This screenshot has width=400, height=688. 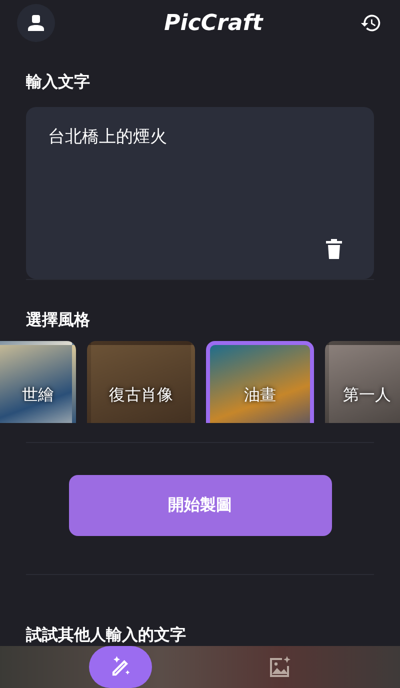 What do you see at coordinates (280, 667) in the screenshot?
I see `image-sparkle-icon` at bounding box center [280, 667].